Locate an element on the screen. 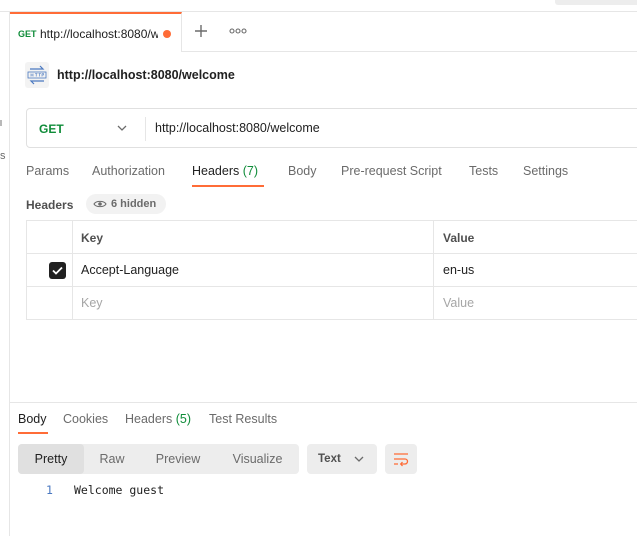 This screenshot has height=536, width=637. sidebar-marker is located at coordinates (1, 123).